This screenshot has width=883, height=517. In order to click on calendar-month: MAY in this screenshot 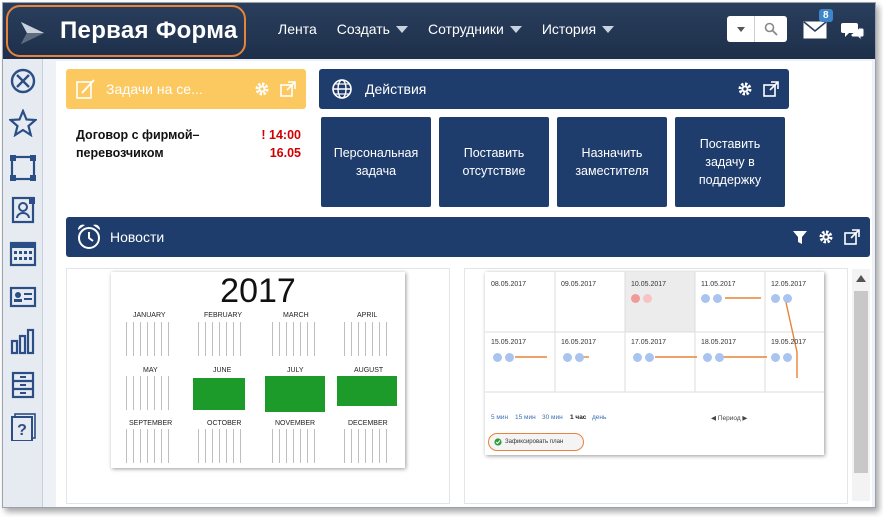, I will do `click(150, 370)`.